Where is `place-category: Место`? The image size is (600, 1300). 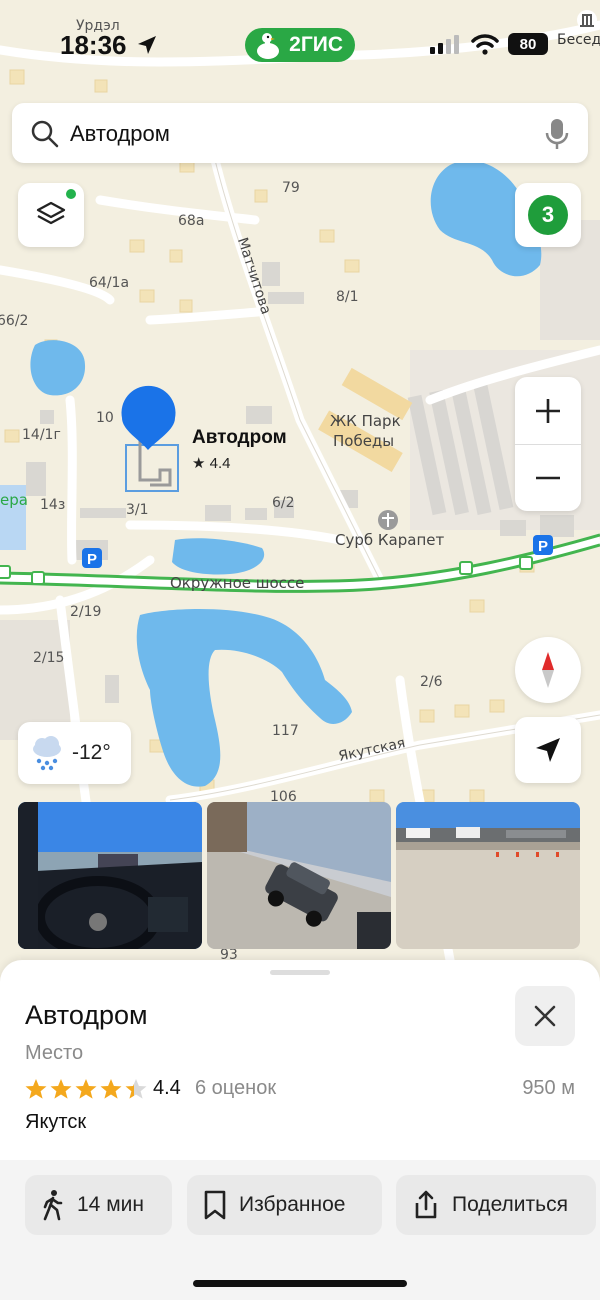
place-category: Место is located at coordinates (54, 1053).